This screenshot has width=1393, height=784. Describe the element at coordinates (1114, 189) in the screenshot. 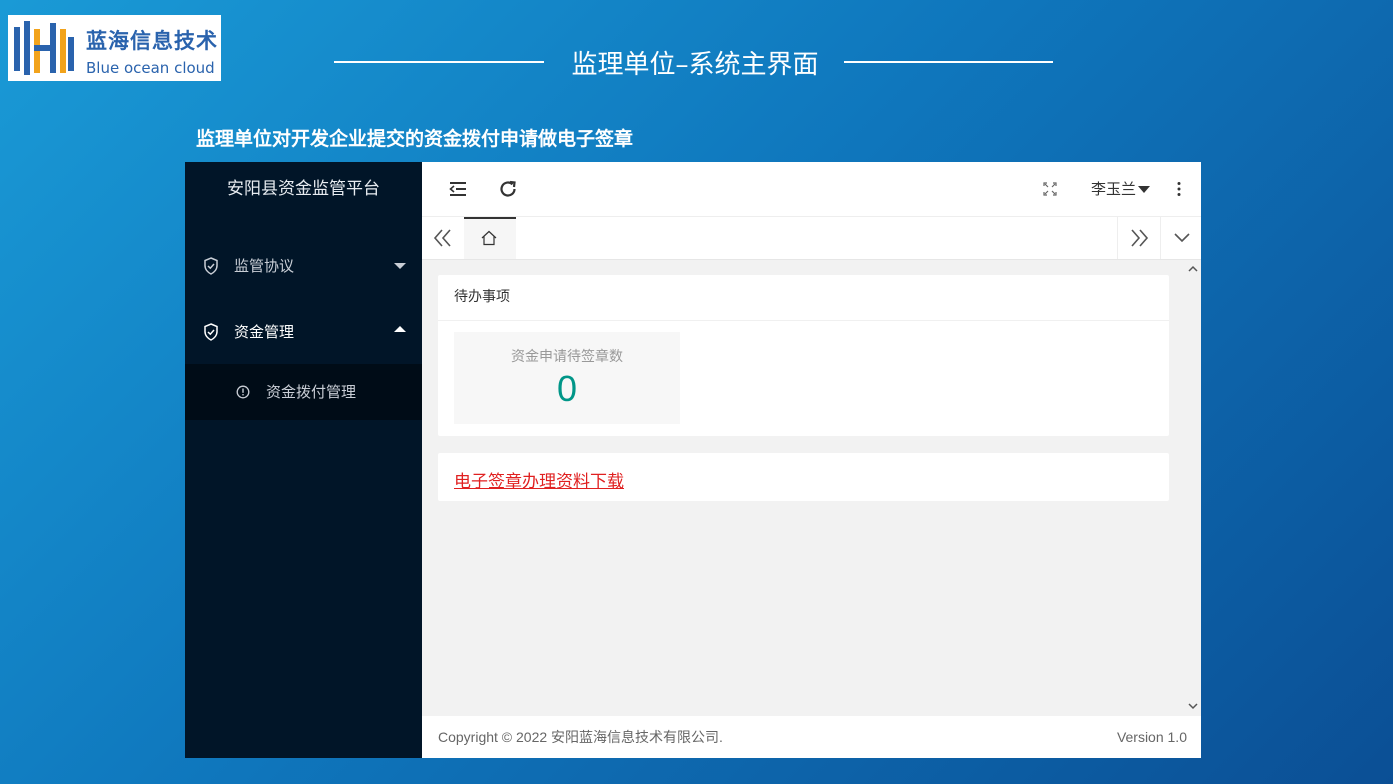

I see `user-name: 李玉兰` at that location.